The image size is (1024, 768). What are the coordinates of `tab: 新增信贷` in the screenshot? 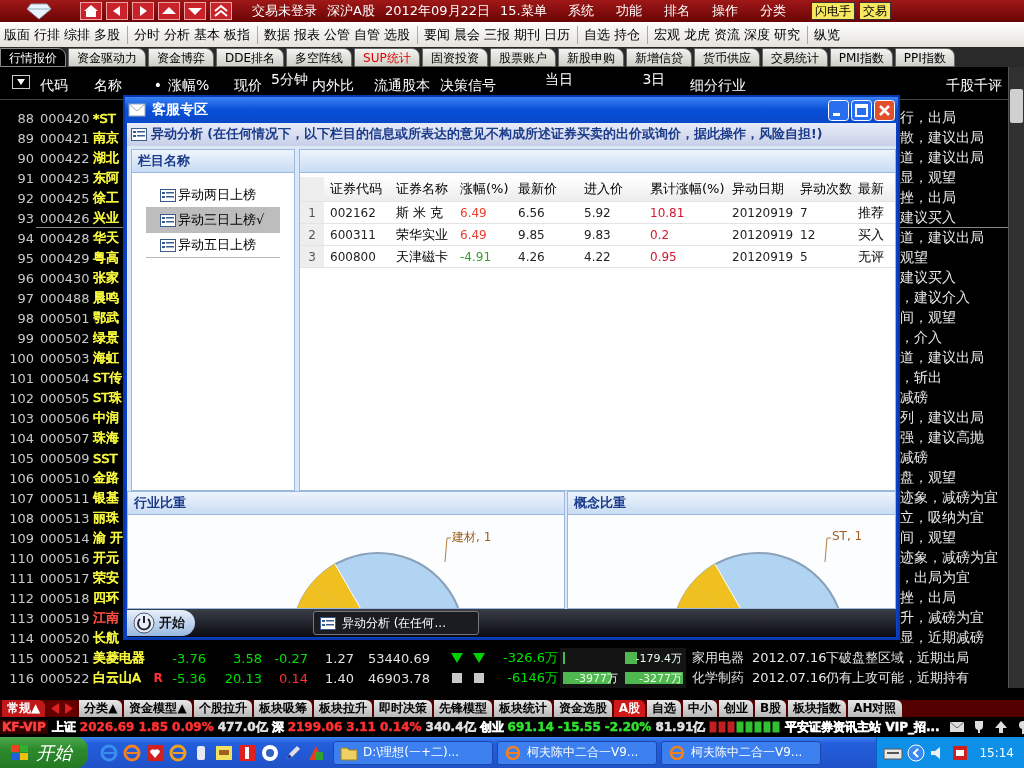 It's located at (658, 57).